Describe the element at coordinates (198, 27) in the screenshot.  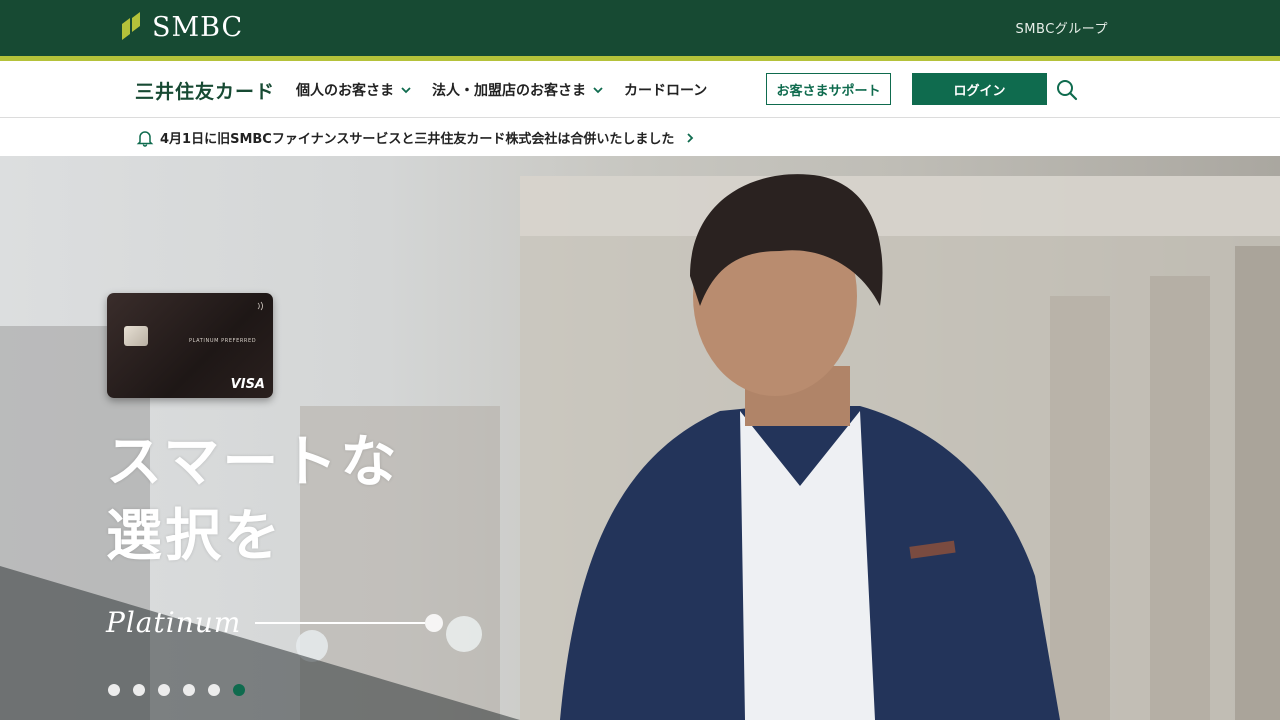
I see `smbc-logo-text: SMBC` at that location.